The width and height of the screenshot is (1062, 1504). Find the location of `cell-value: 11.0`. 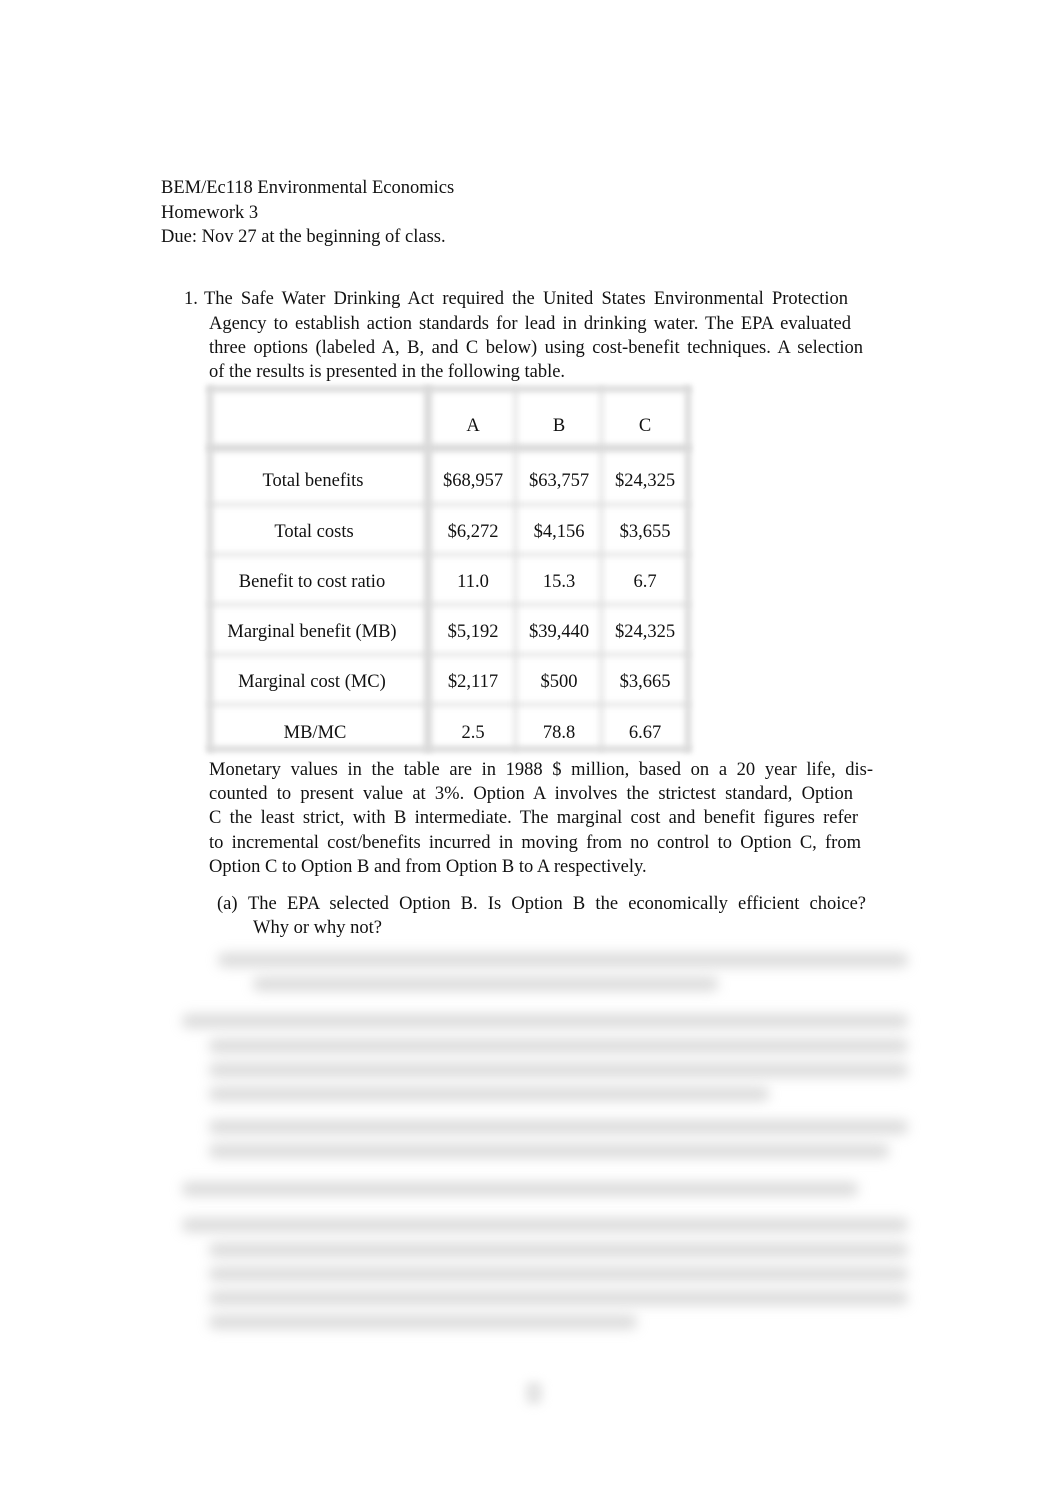

cell-value: 11.0 is located at coordinates (473, 582).